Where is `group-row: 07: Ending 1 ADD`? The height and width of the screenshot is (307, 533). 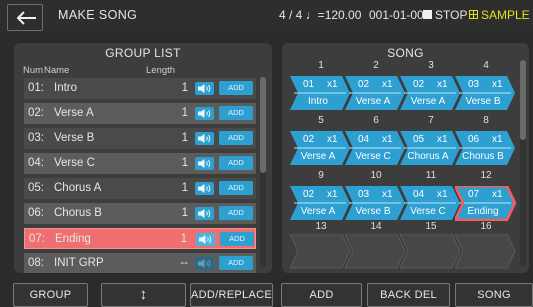 group-row: 07: Ending 1 ADD is located at coordinates (140, 238).